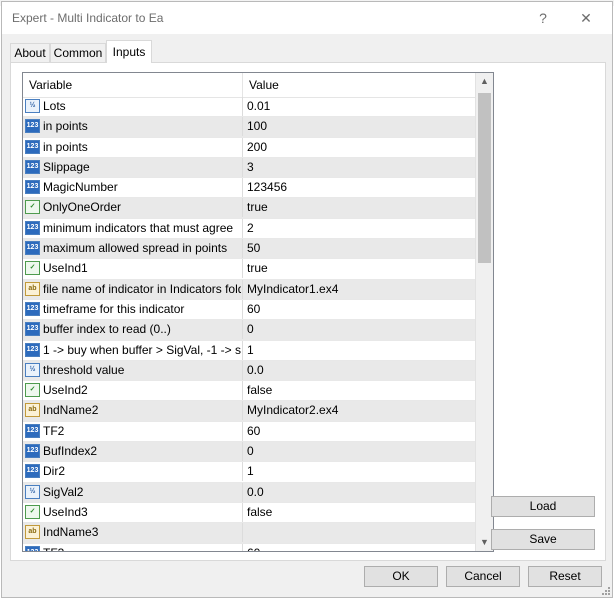 This screenshot has width=614, height=600. What do you see at coordinates (359, 410) in the screenshot?
I see `value-cell: MyIndicator2.ex4` at bounding box center [359, 410].